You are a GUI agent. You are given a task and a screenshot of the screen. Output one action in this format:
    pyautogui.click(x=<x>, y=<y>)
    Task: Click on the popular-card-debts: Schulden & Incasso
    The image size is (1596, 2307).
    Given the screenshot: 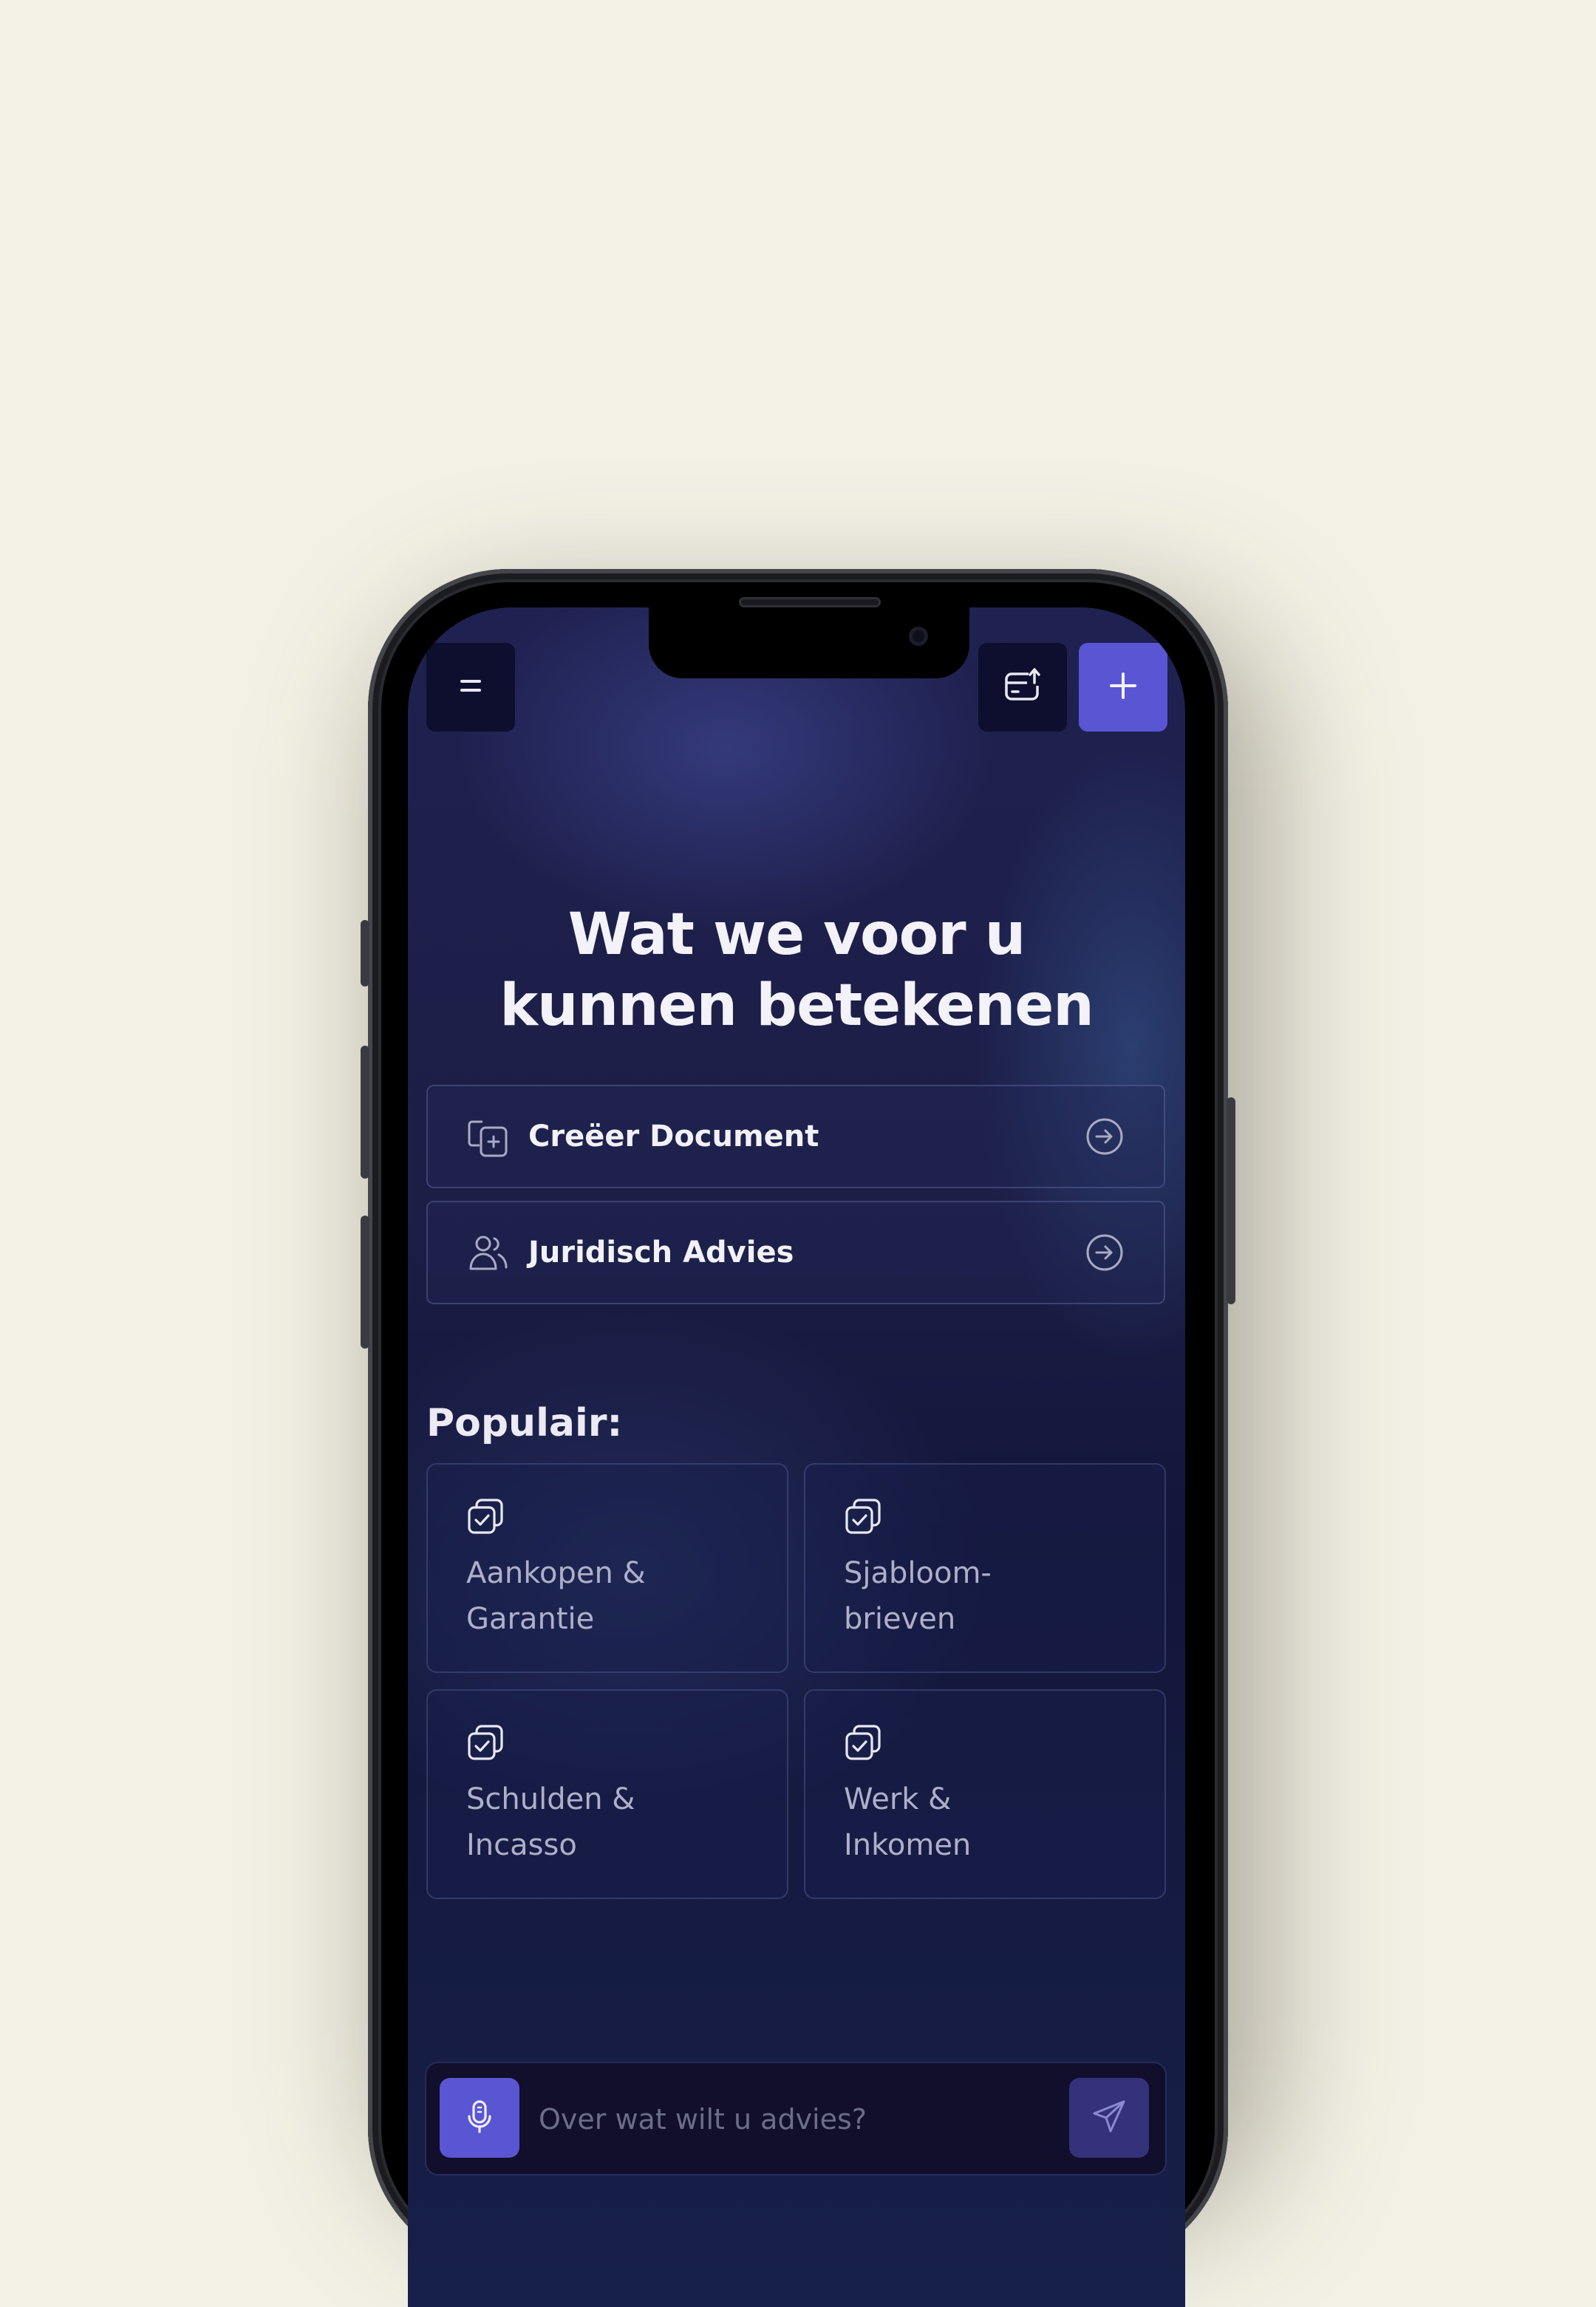 What is the action you would take?
    pyautogui.click(x=607, y=1794)
    